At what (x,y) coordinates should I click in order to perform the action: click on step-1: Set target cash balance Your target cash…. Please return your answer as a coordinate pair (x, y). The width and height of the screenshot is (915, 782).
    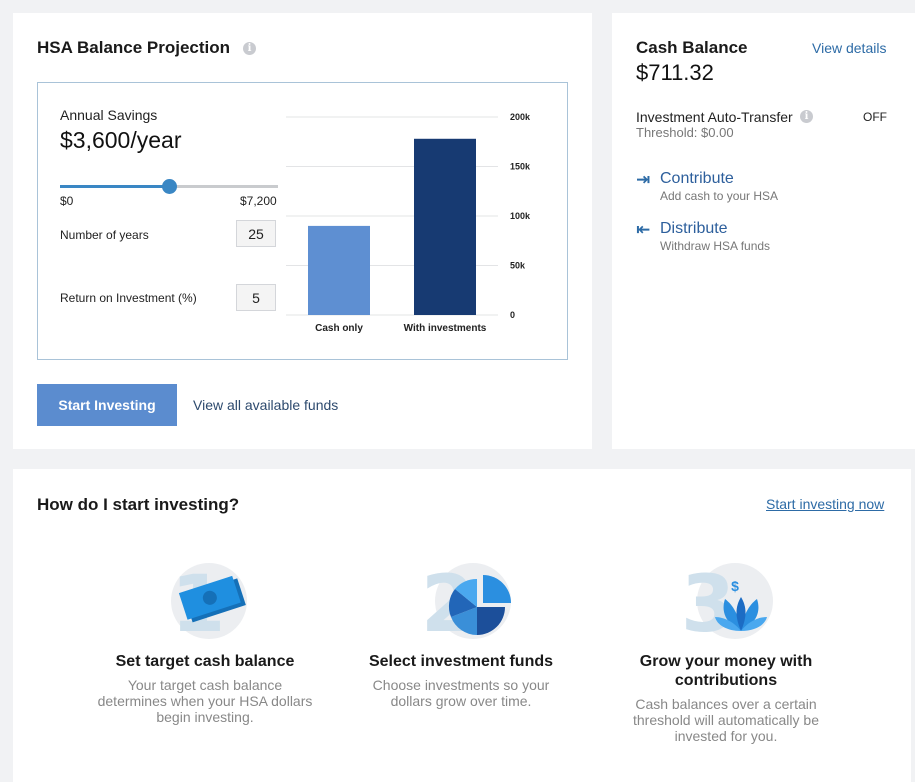
    Looking at the image, I should click on (205, 688).